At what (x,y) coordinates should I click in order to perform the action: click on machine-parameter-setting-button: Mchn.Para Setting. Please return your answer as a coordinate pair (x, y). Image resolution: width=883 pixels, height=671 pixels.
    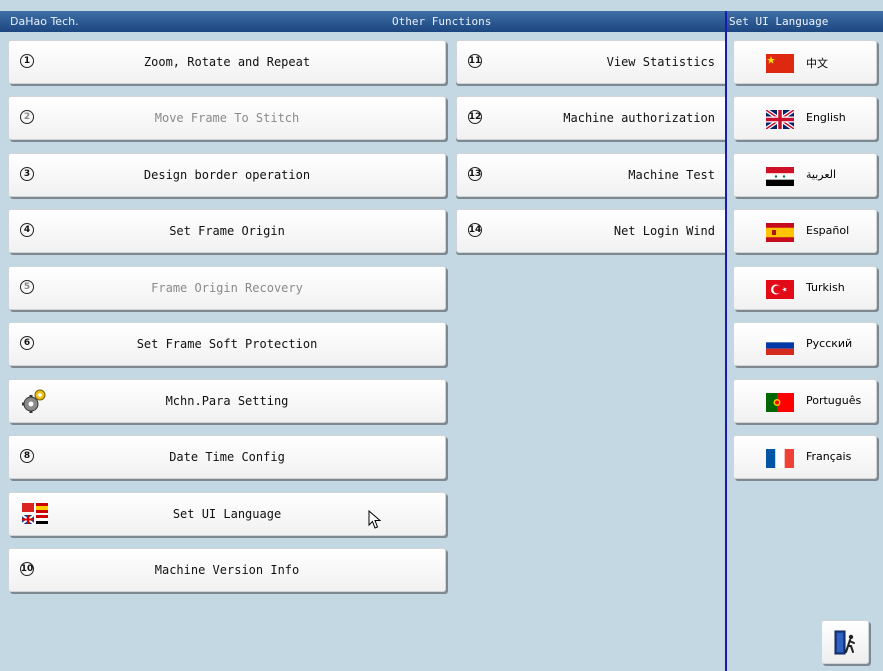
    Looking at the image, I should click on (227, 401).